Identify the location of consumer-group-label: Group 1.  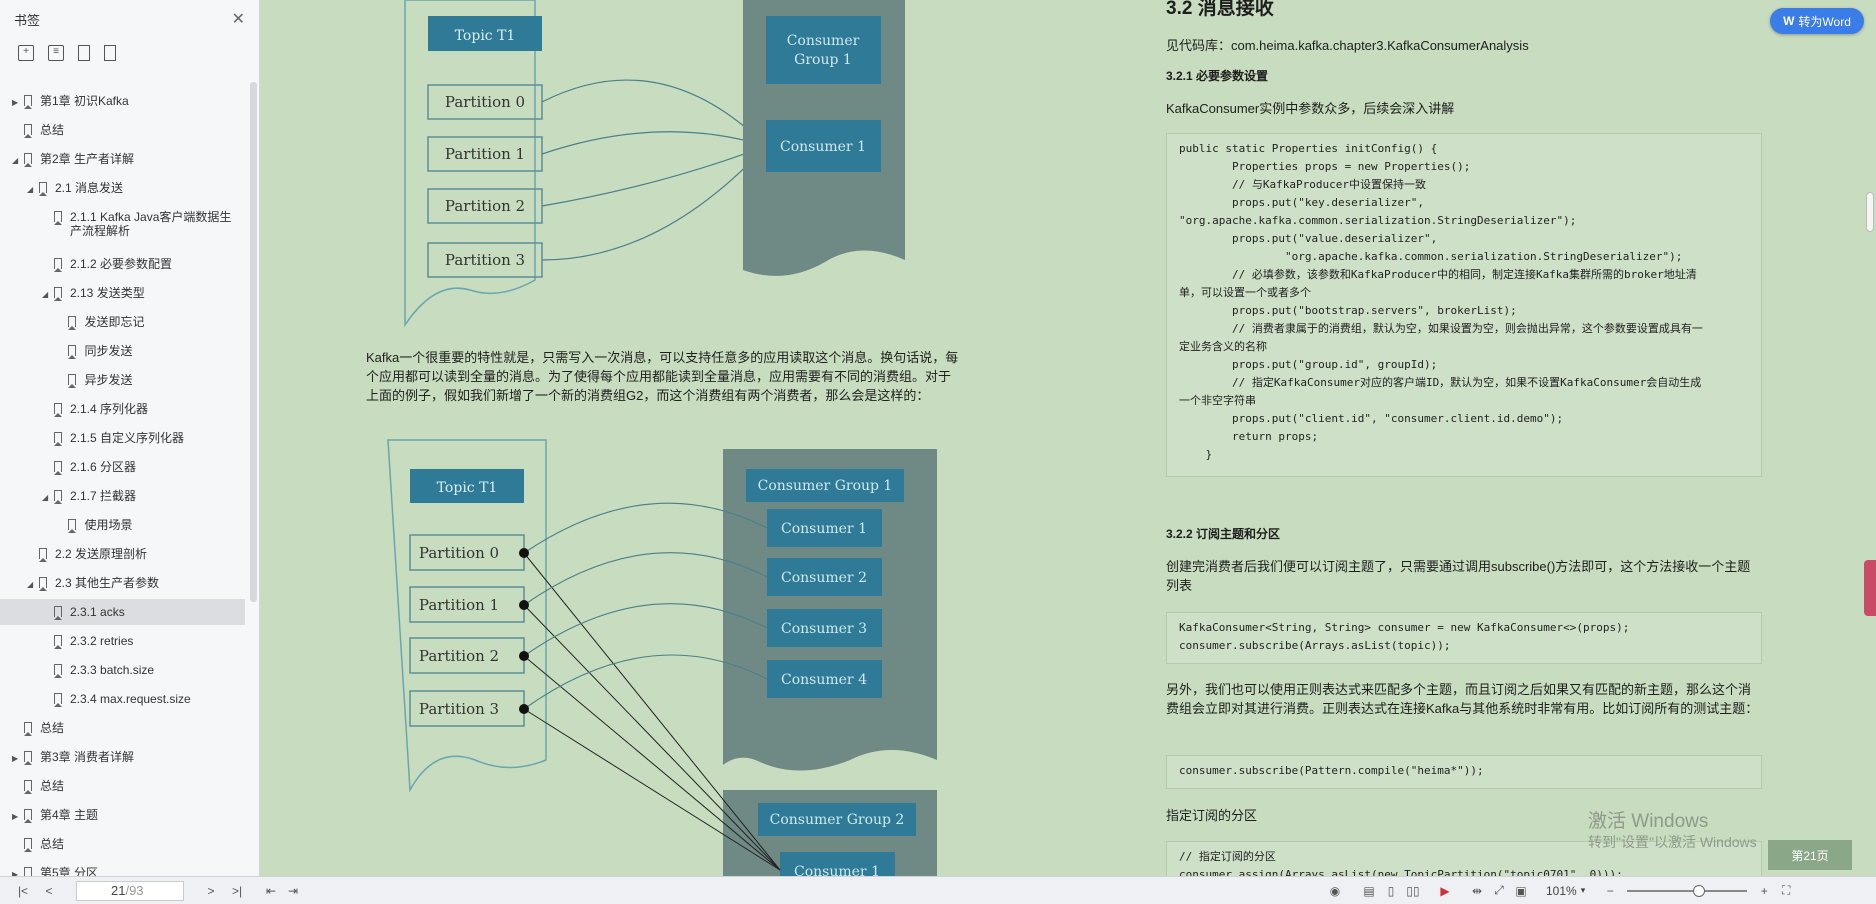
(823, 60).